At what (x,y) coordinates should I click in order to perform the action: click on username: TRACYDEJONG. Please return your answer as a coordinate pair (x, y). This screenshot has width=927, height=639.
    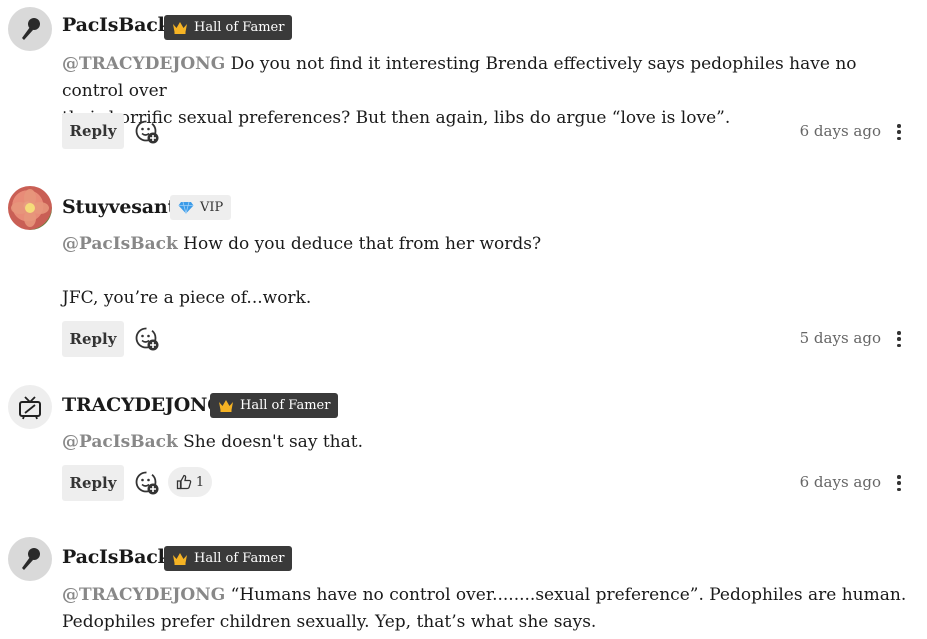
    Looking at the image, I should click on (142, 405).